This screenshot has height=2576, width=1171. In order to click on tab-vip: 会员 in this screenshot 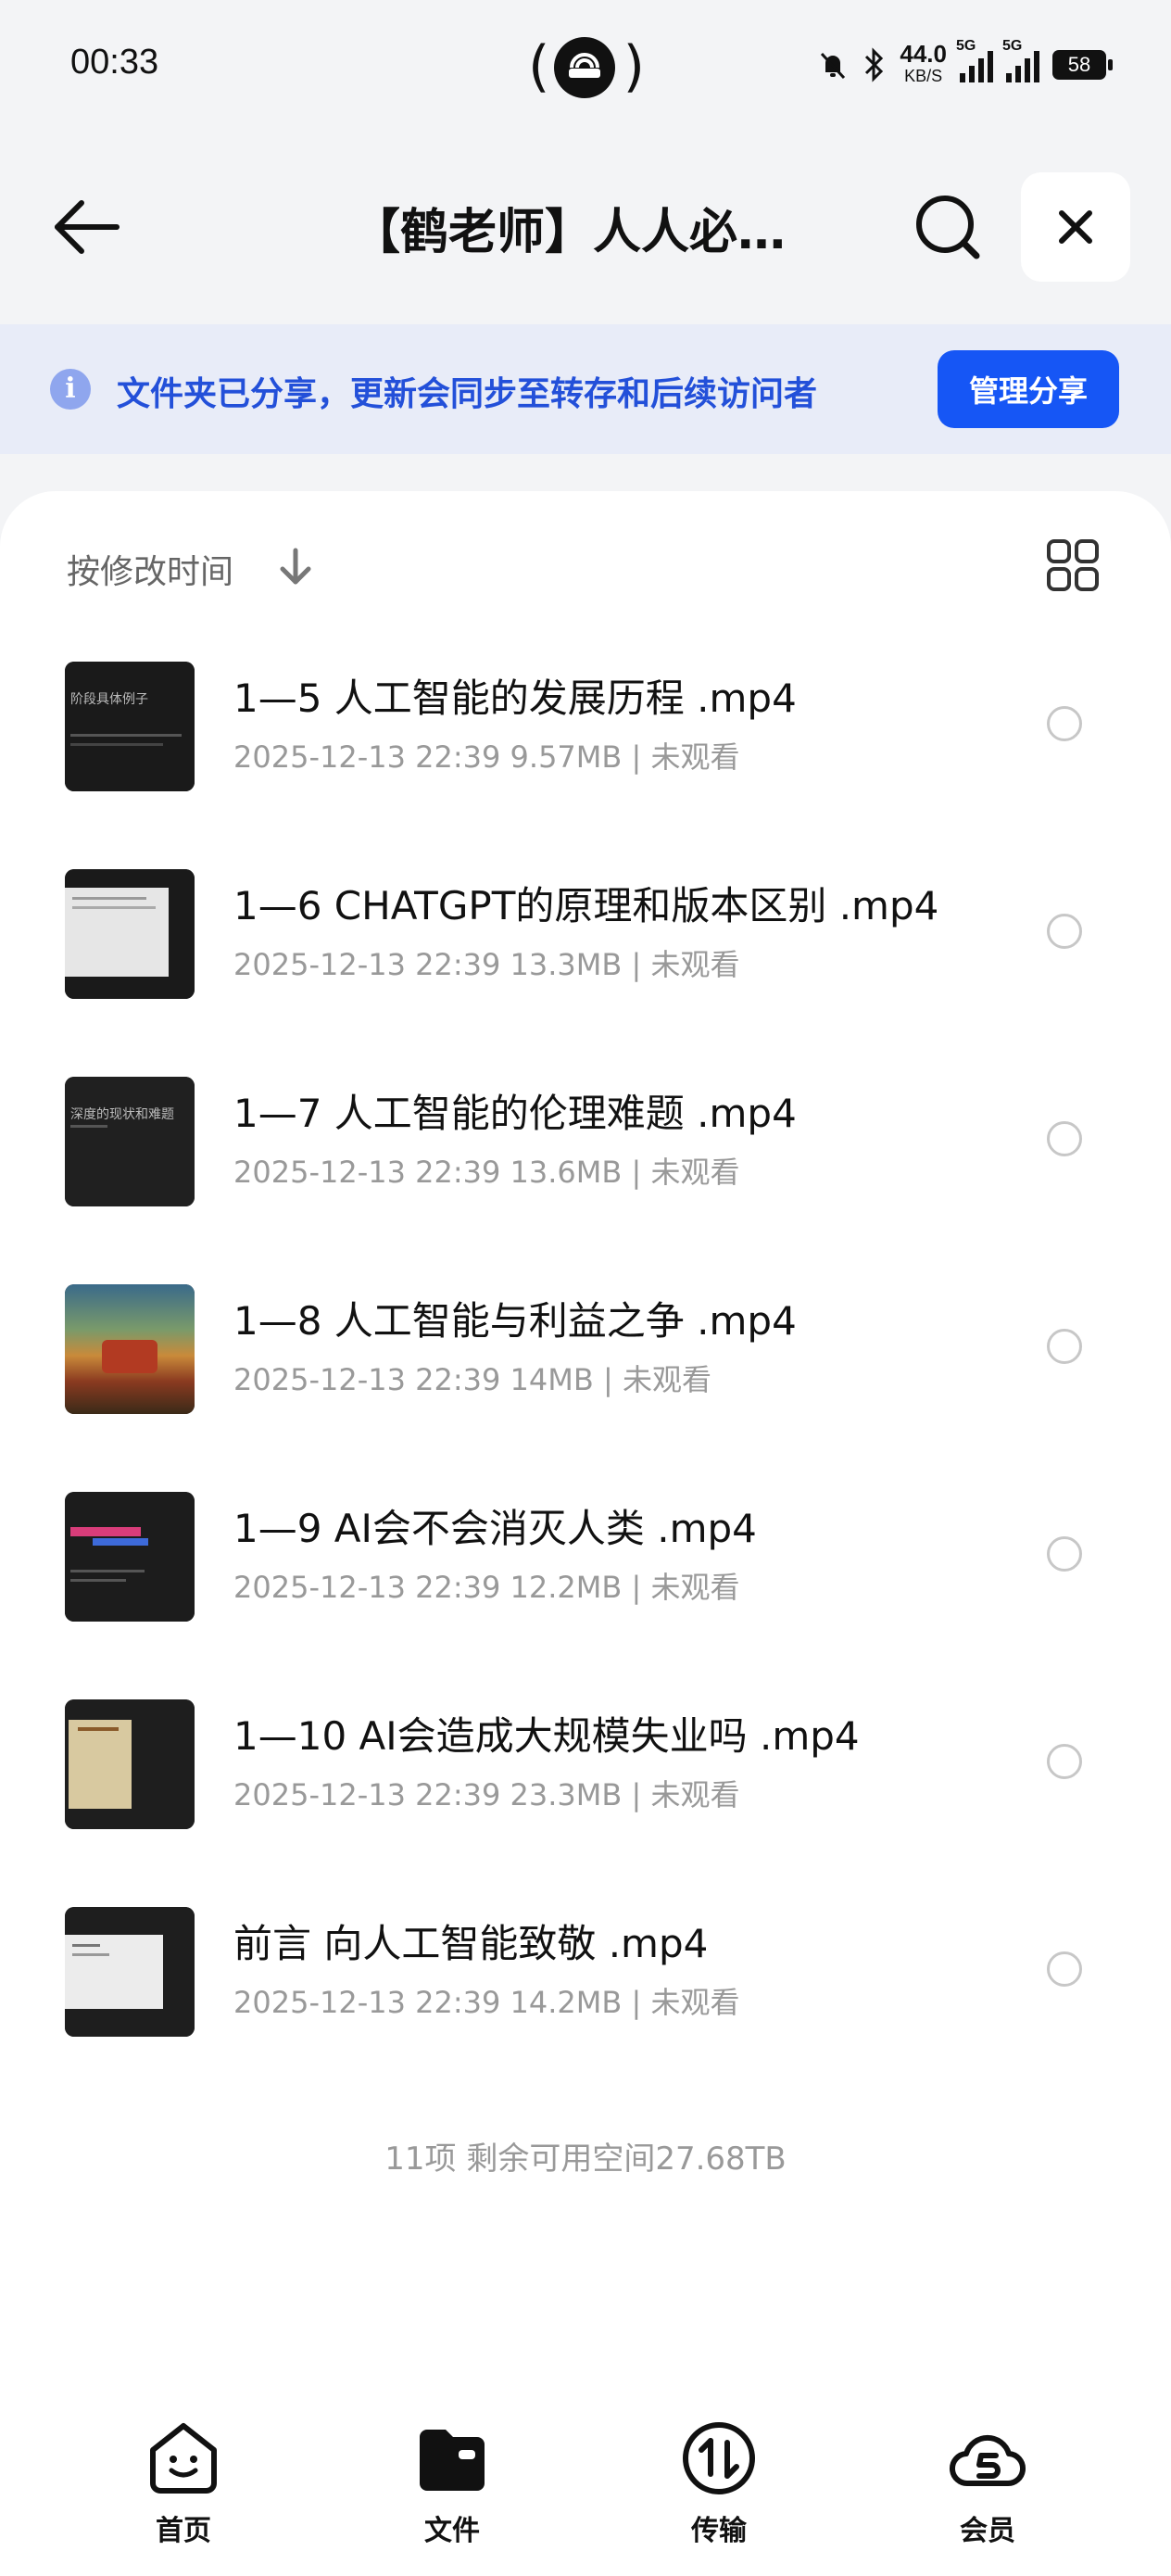, I will do `click(988, 2483)`.